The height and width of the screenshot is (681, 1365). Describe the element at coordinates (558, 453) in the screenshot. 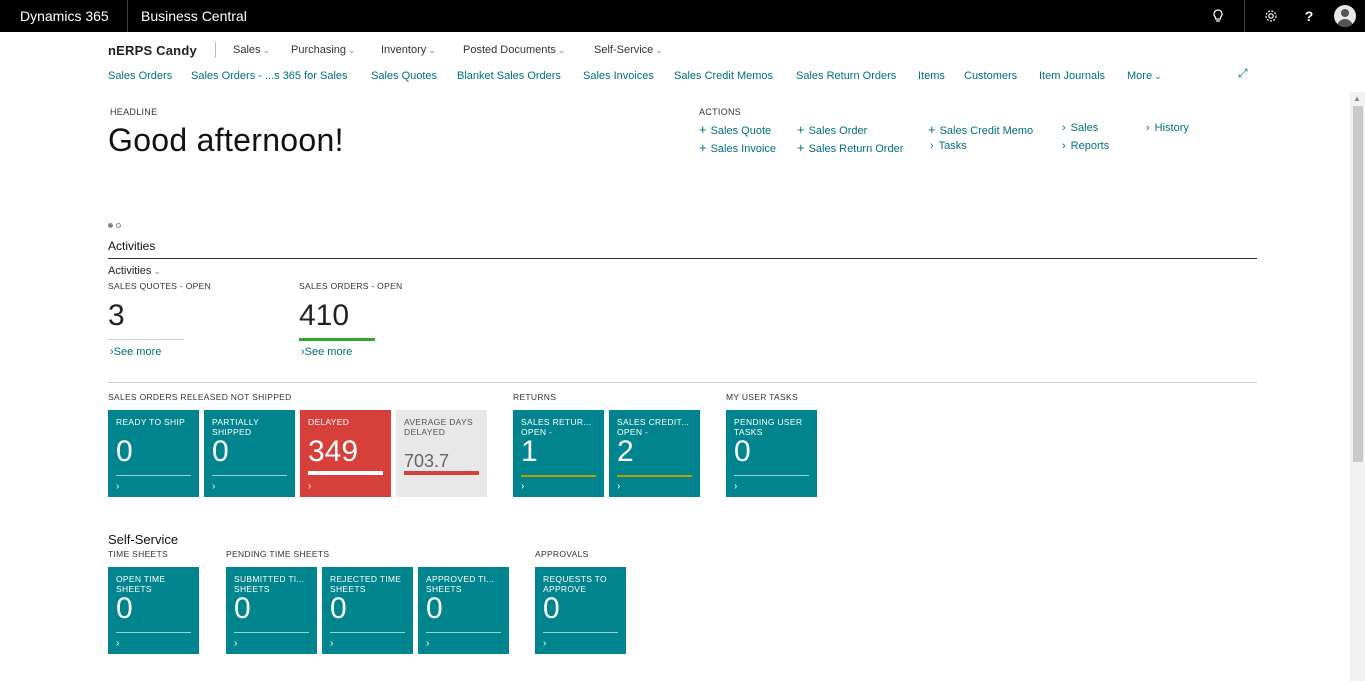

I see `tile-sales-returns-open: SALES RETUR... OPEN - 1 ›` at that location.